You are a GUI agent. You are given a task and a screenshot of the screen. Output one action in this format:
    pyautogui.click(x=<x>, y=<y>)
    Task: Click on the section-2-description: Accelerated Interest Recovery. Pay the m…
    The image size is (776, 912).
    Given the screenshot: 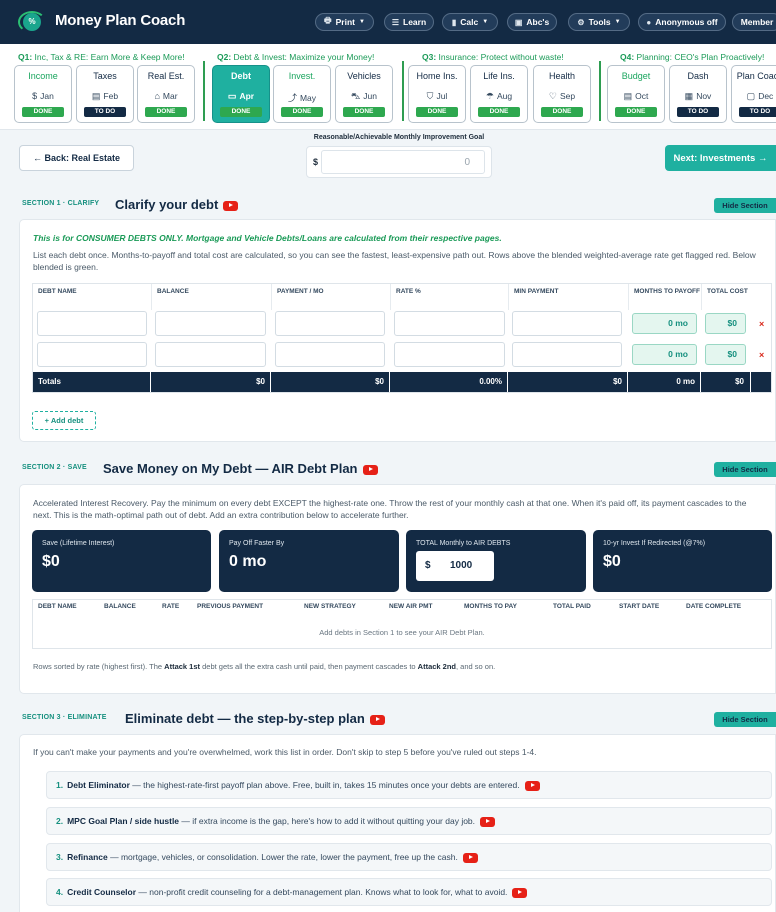 What is the action you would take?
    pyautogui.click(x=390, y=509)
    